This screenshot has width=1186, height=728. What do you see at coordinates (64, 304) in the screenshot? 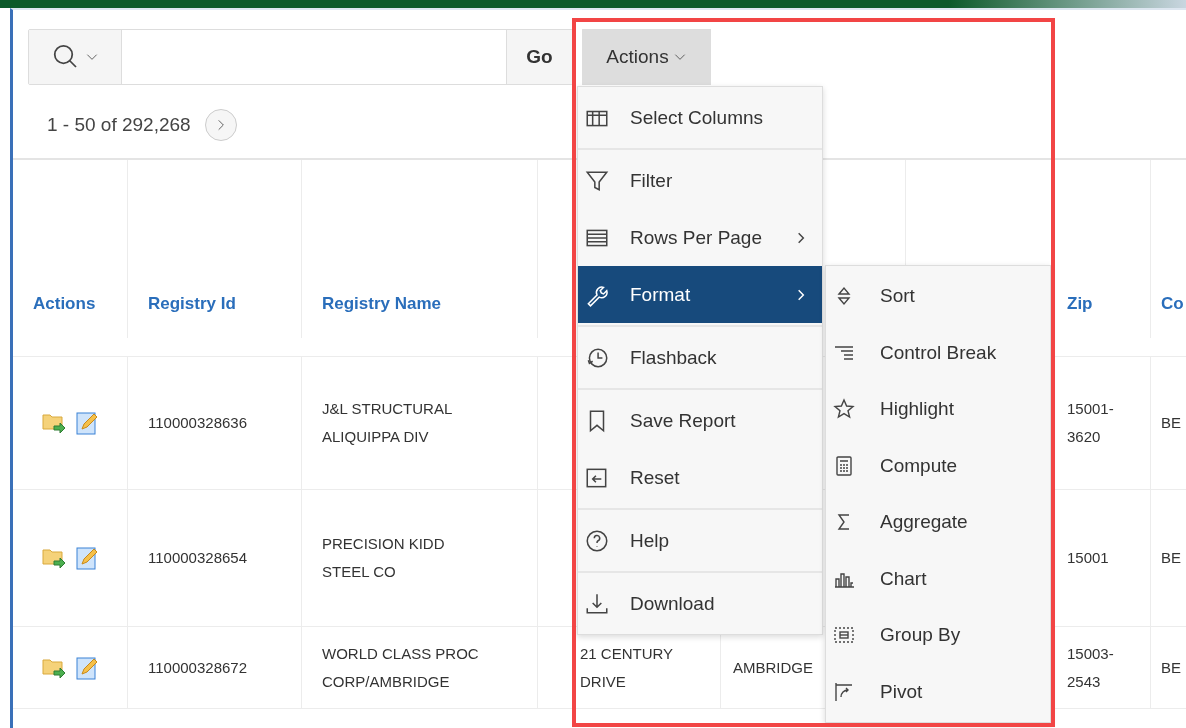
I see `column-header: Actions` at bounding box center [64, 304].